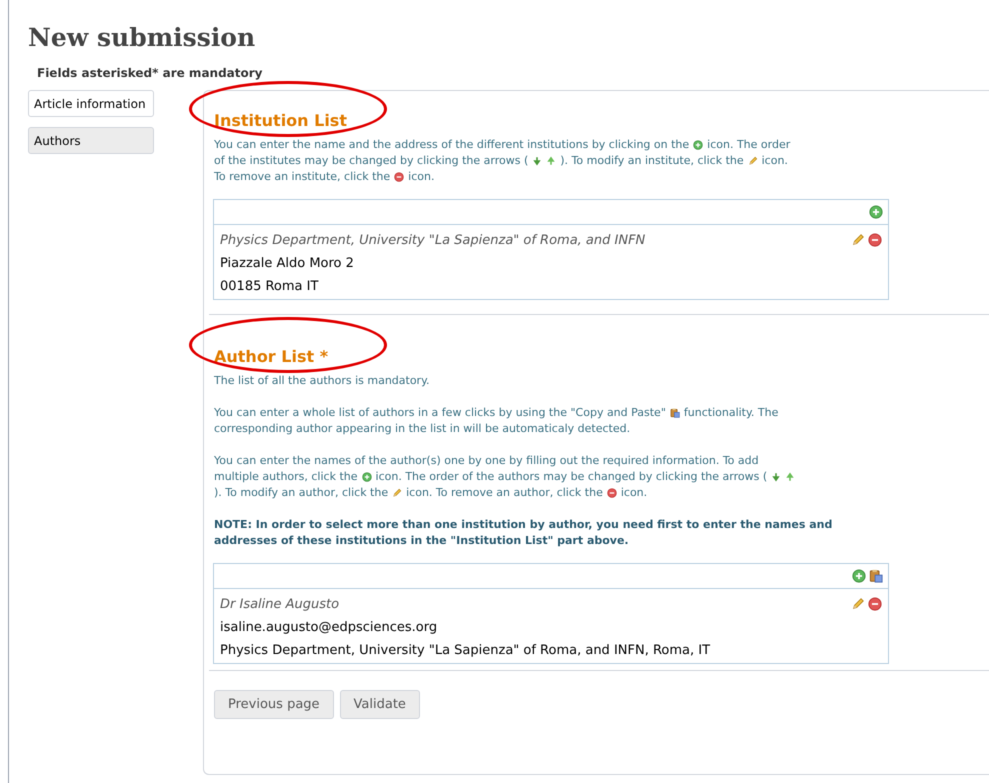  I want to click on entry-detail: 00185 Roma IT, so click(269, 286).